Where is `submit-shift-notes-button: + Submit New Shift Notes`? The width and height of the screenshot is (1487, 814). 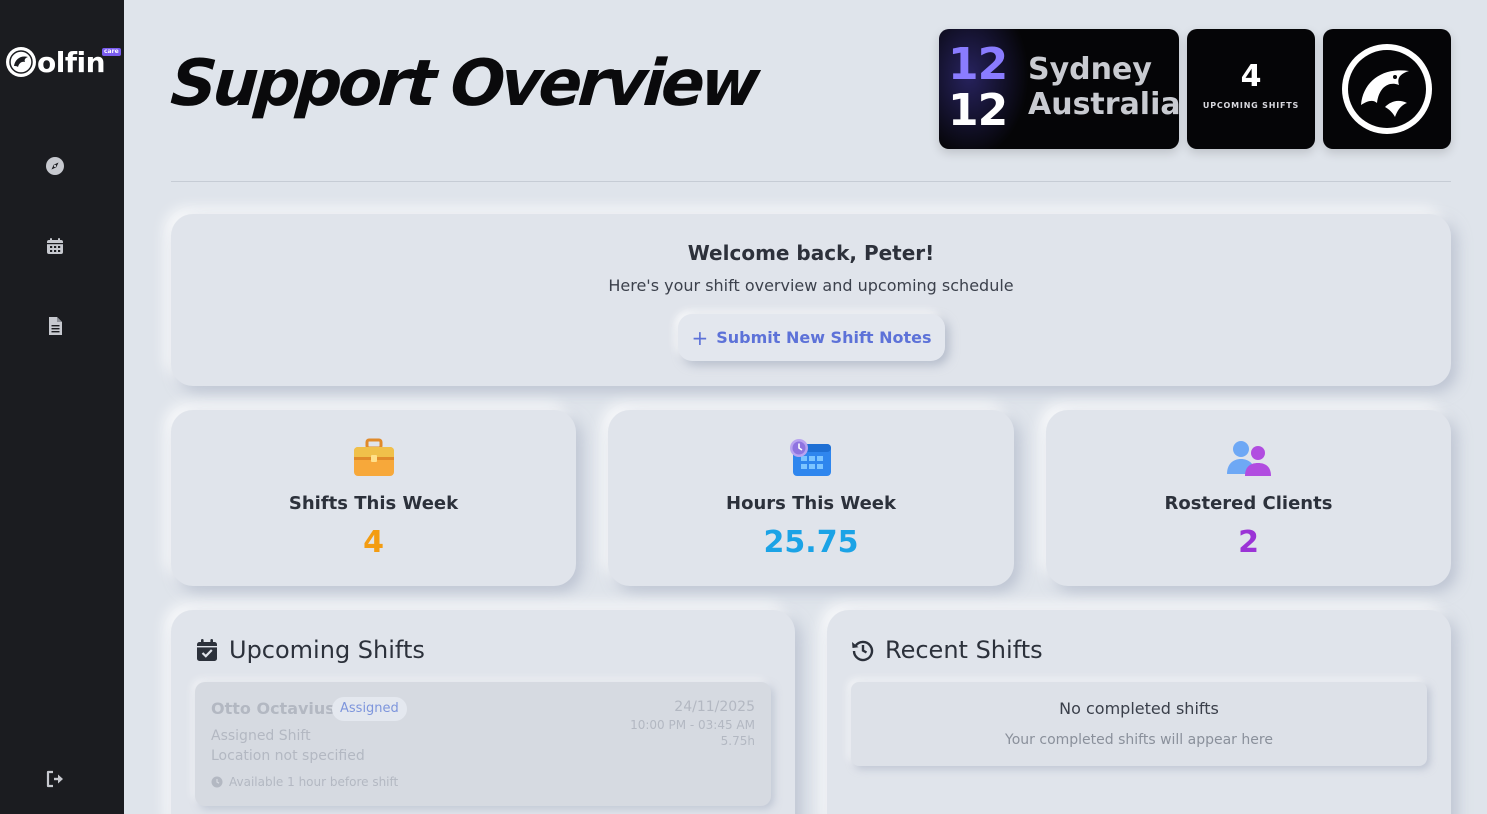 submit-shift-notes-button: + Submit New Shift Notes is located at coordinates (811, 337).